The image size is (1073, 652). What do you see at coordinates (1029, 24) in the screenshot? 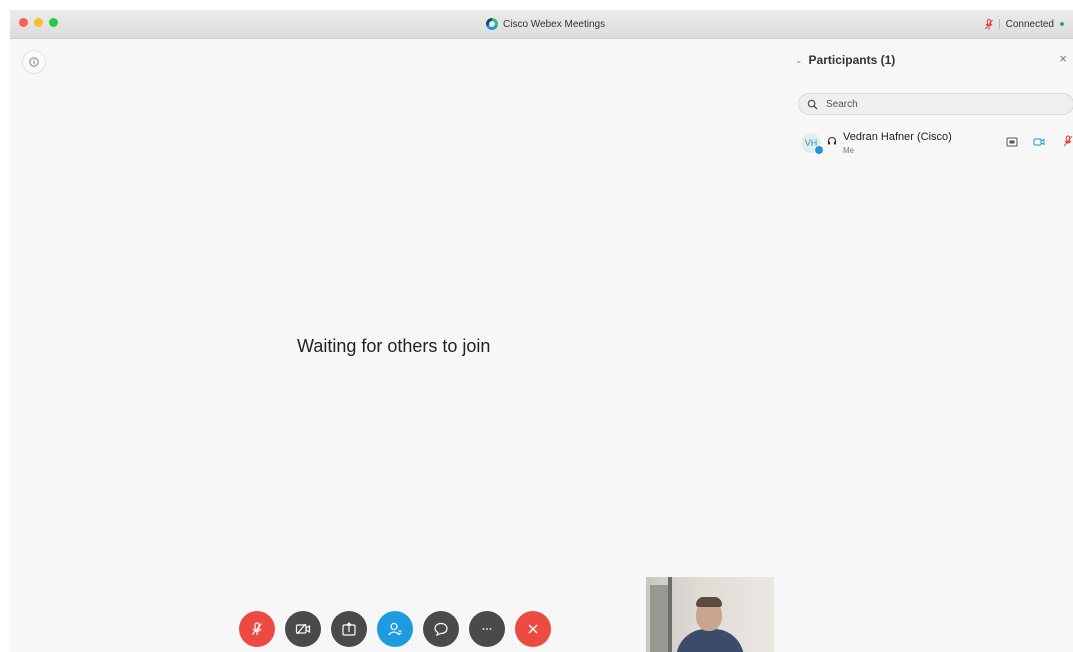
I see `connection-status-text: Connected` at bounding box center [1029, 24].